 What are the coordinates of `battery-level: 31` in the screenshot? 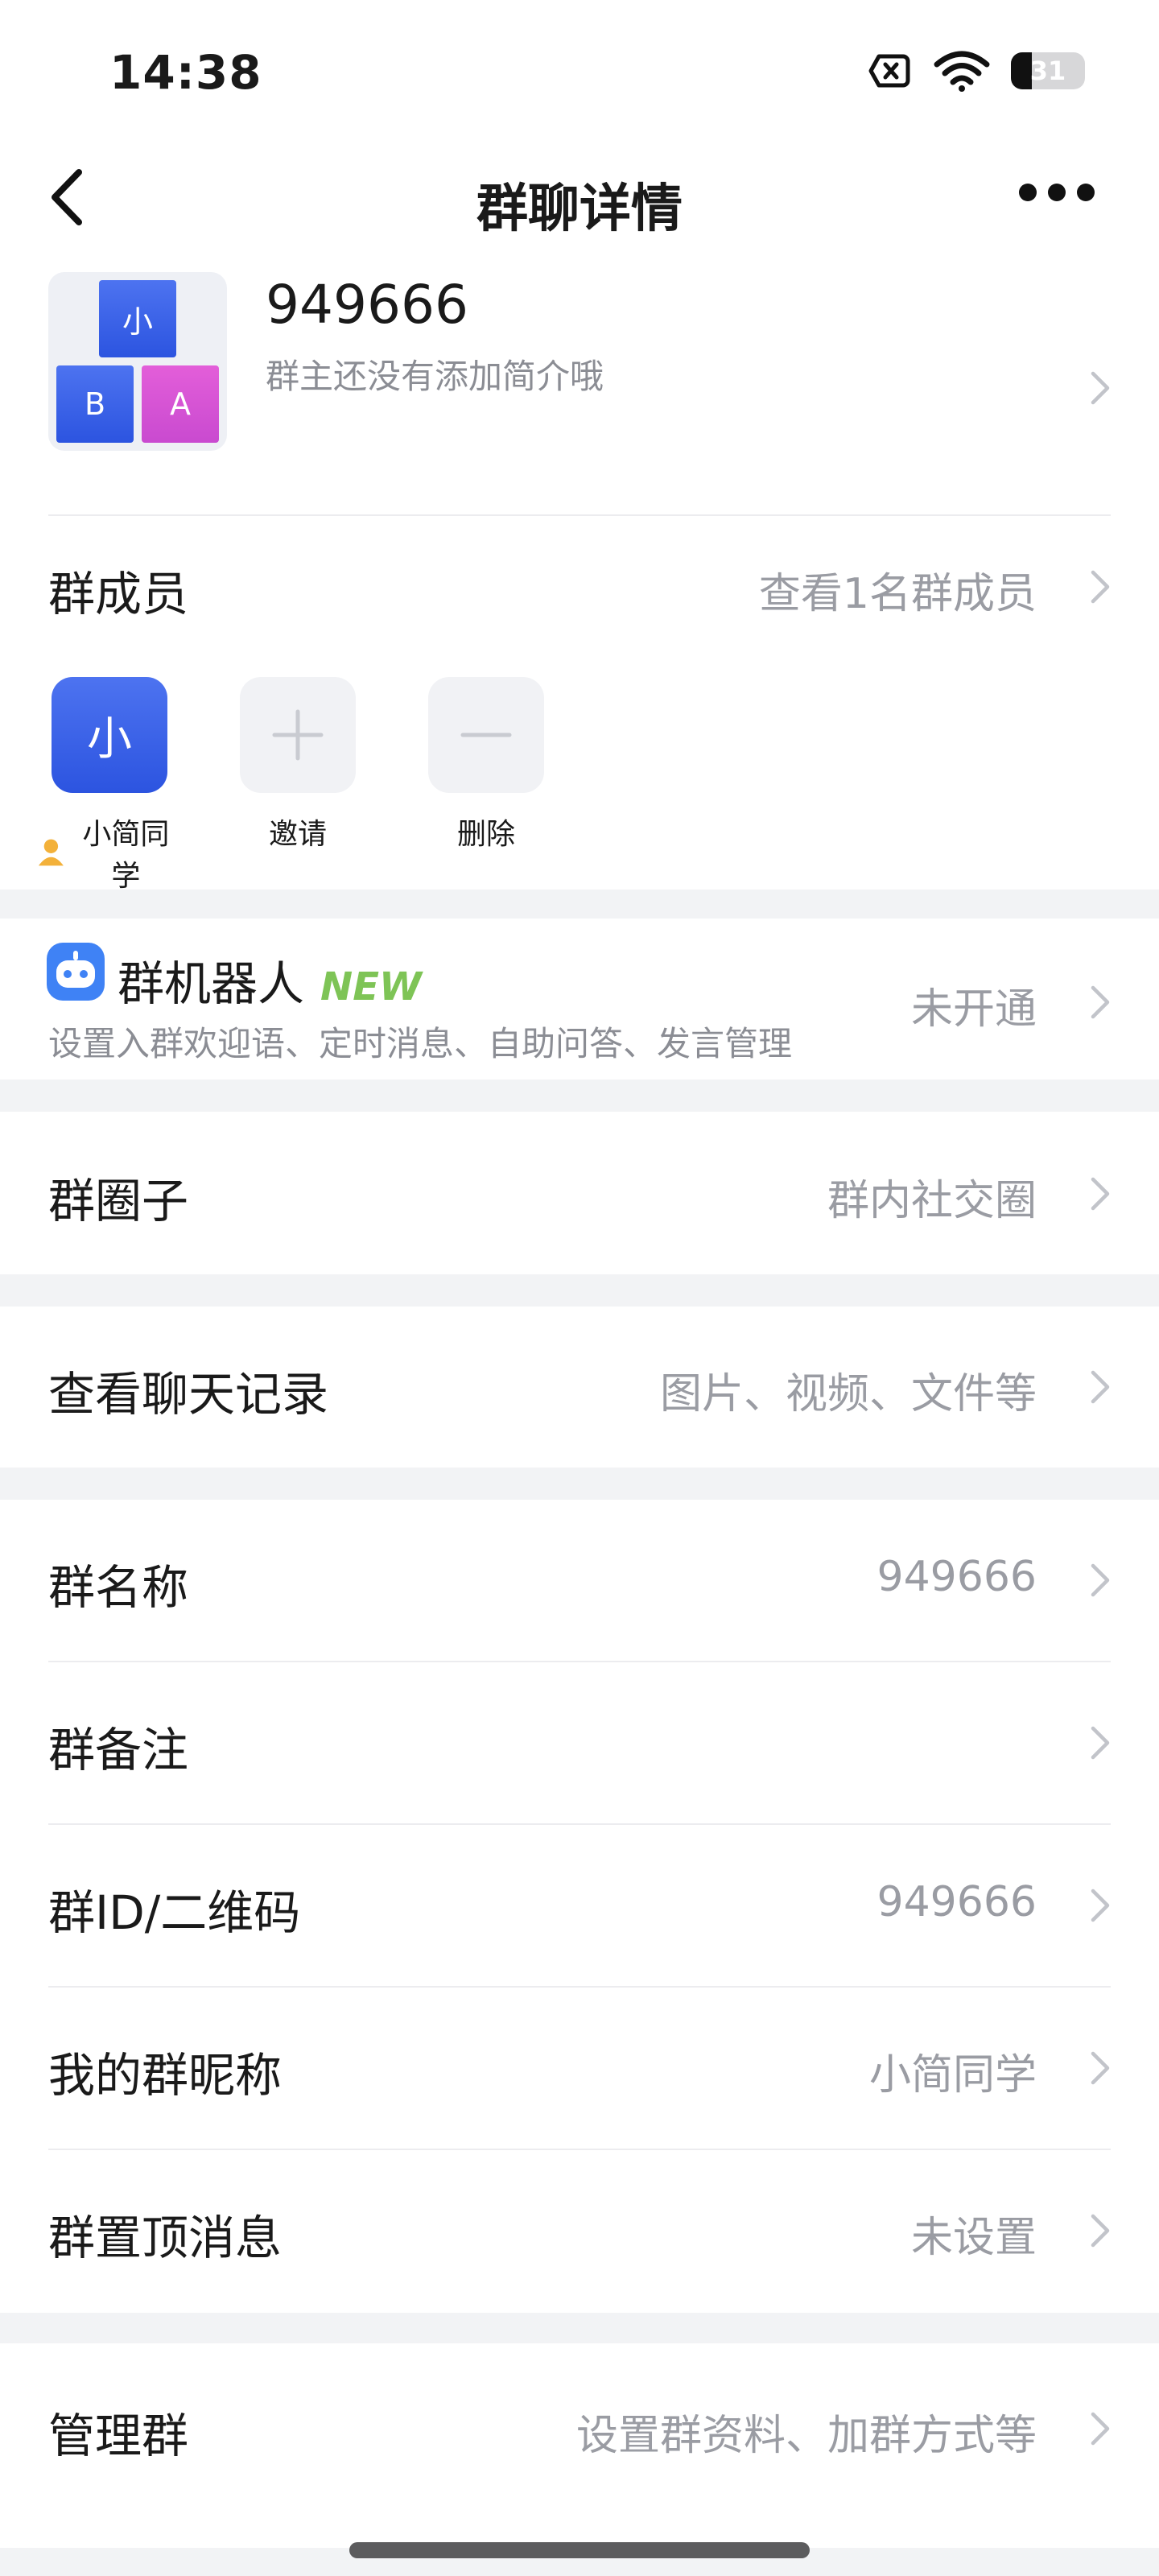 It's located at (1047, 71).